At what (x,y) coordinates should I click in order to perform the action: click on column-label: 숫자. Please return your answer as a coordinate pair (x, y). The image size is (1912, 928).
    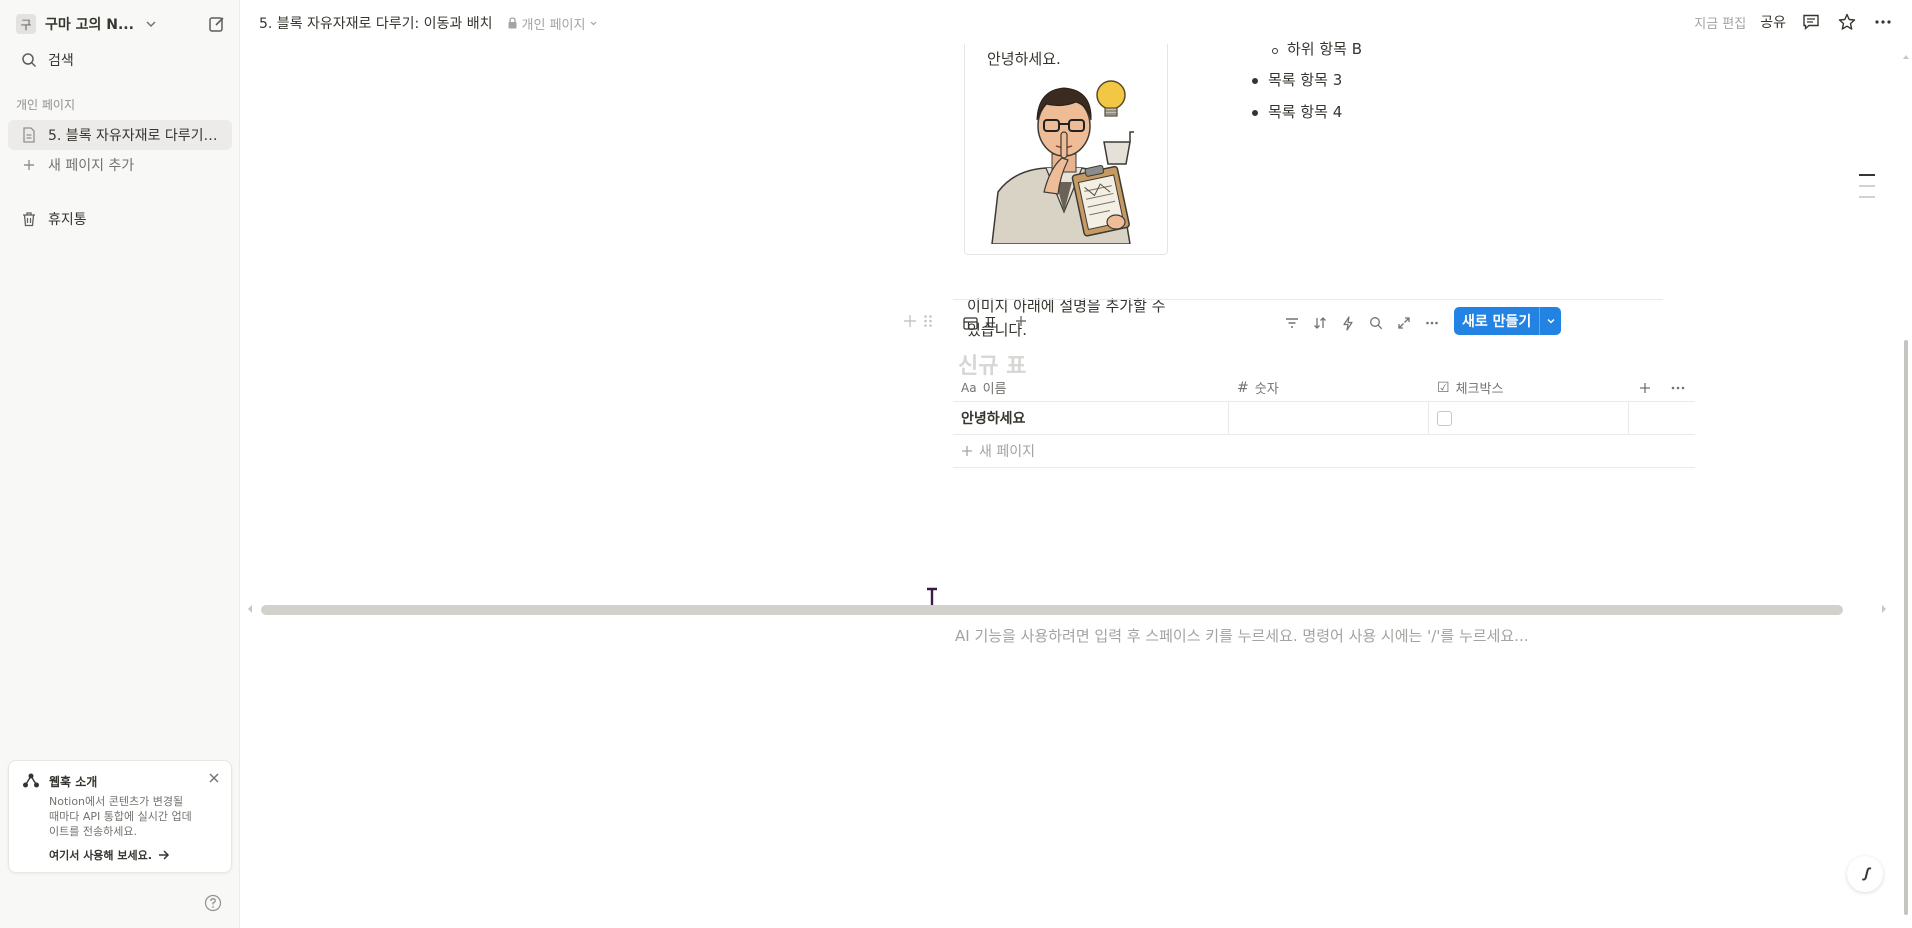
    Looking at the image, I should click on (1266, 389).